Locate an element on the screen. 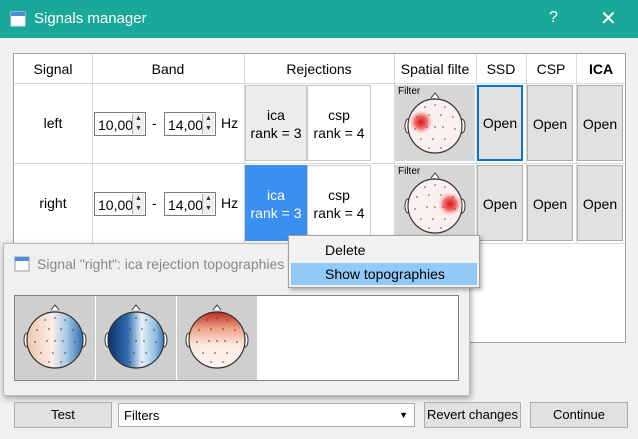 The height and width of the screenshot is (439, 638). topographies-area is located at coordinates (236, 338).